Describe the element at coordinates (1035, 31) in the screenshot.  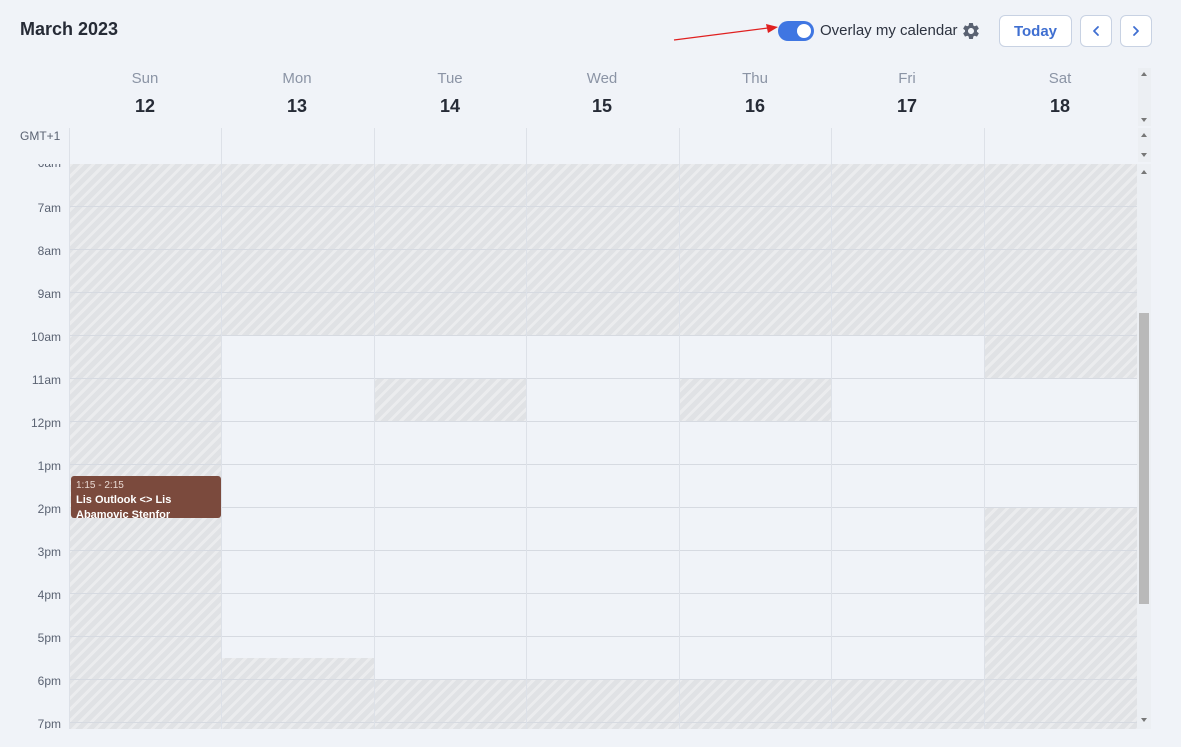
I see `today-button: Today` at that location.